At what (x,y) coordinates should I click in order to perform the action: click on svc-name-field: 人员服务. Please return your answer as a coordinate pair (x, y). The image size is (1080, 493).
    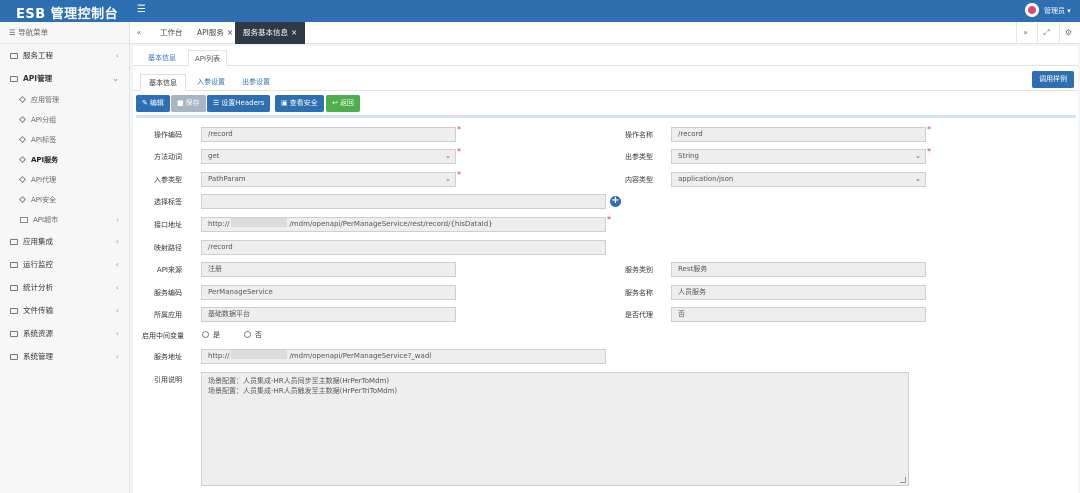
    Looking at the image, I should click on (798, 292).